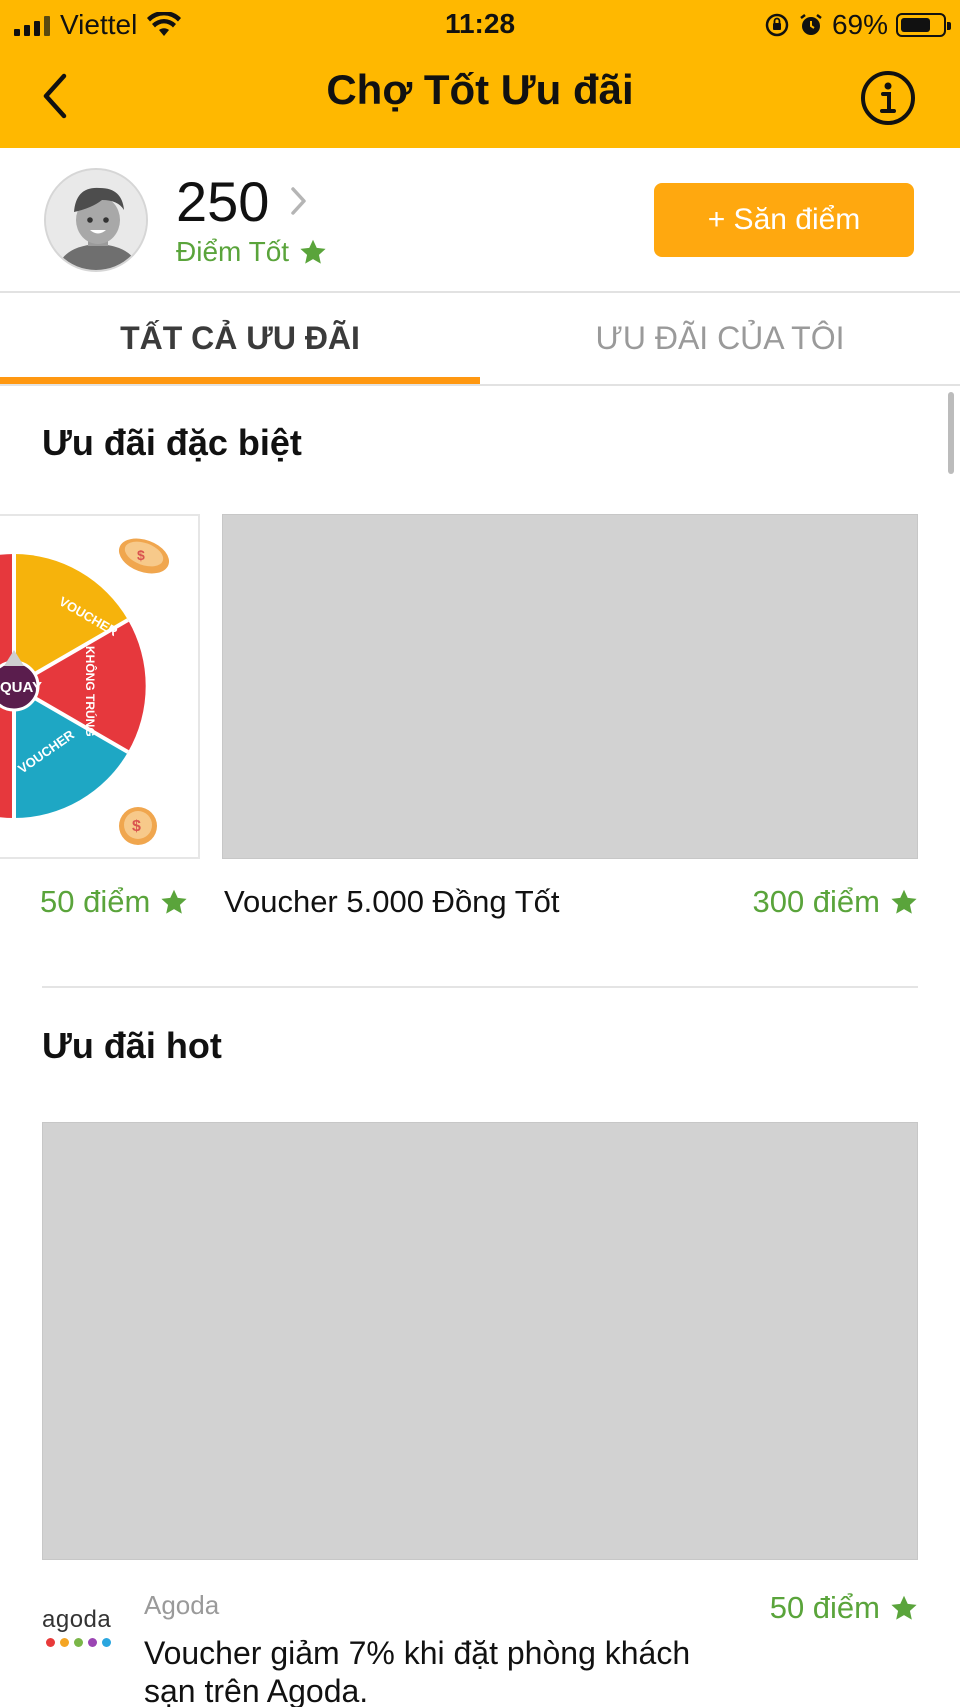  I want to click on points-label-row: Điểm Tốt, so click(251, 252).